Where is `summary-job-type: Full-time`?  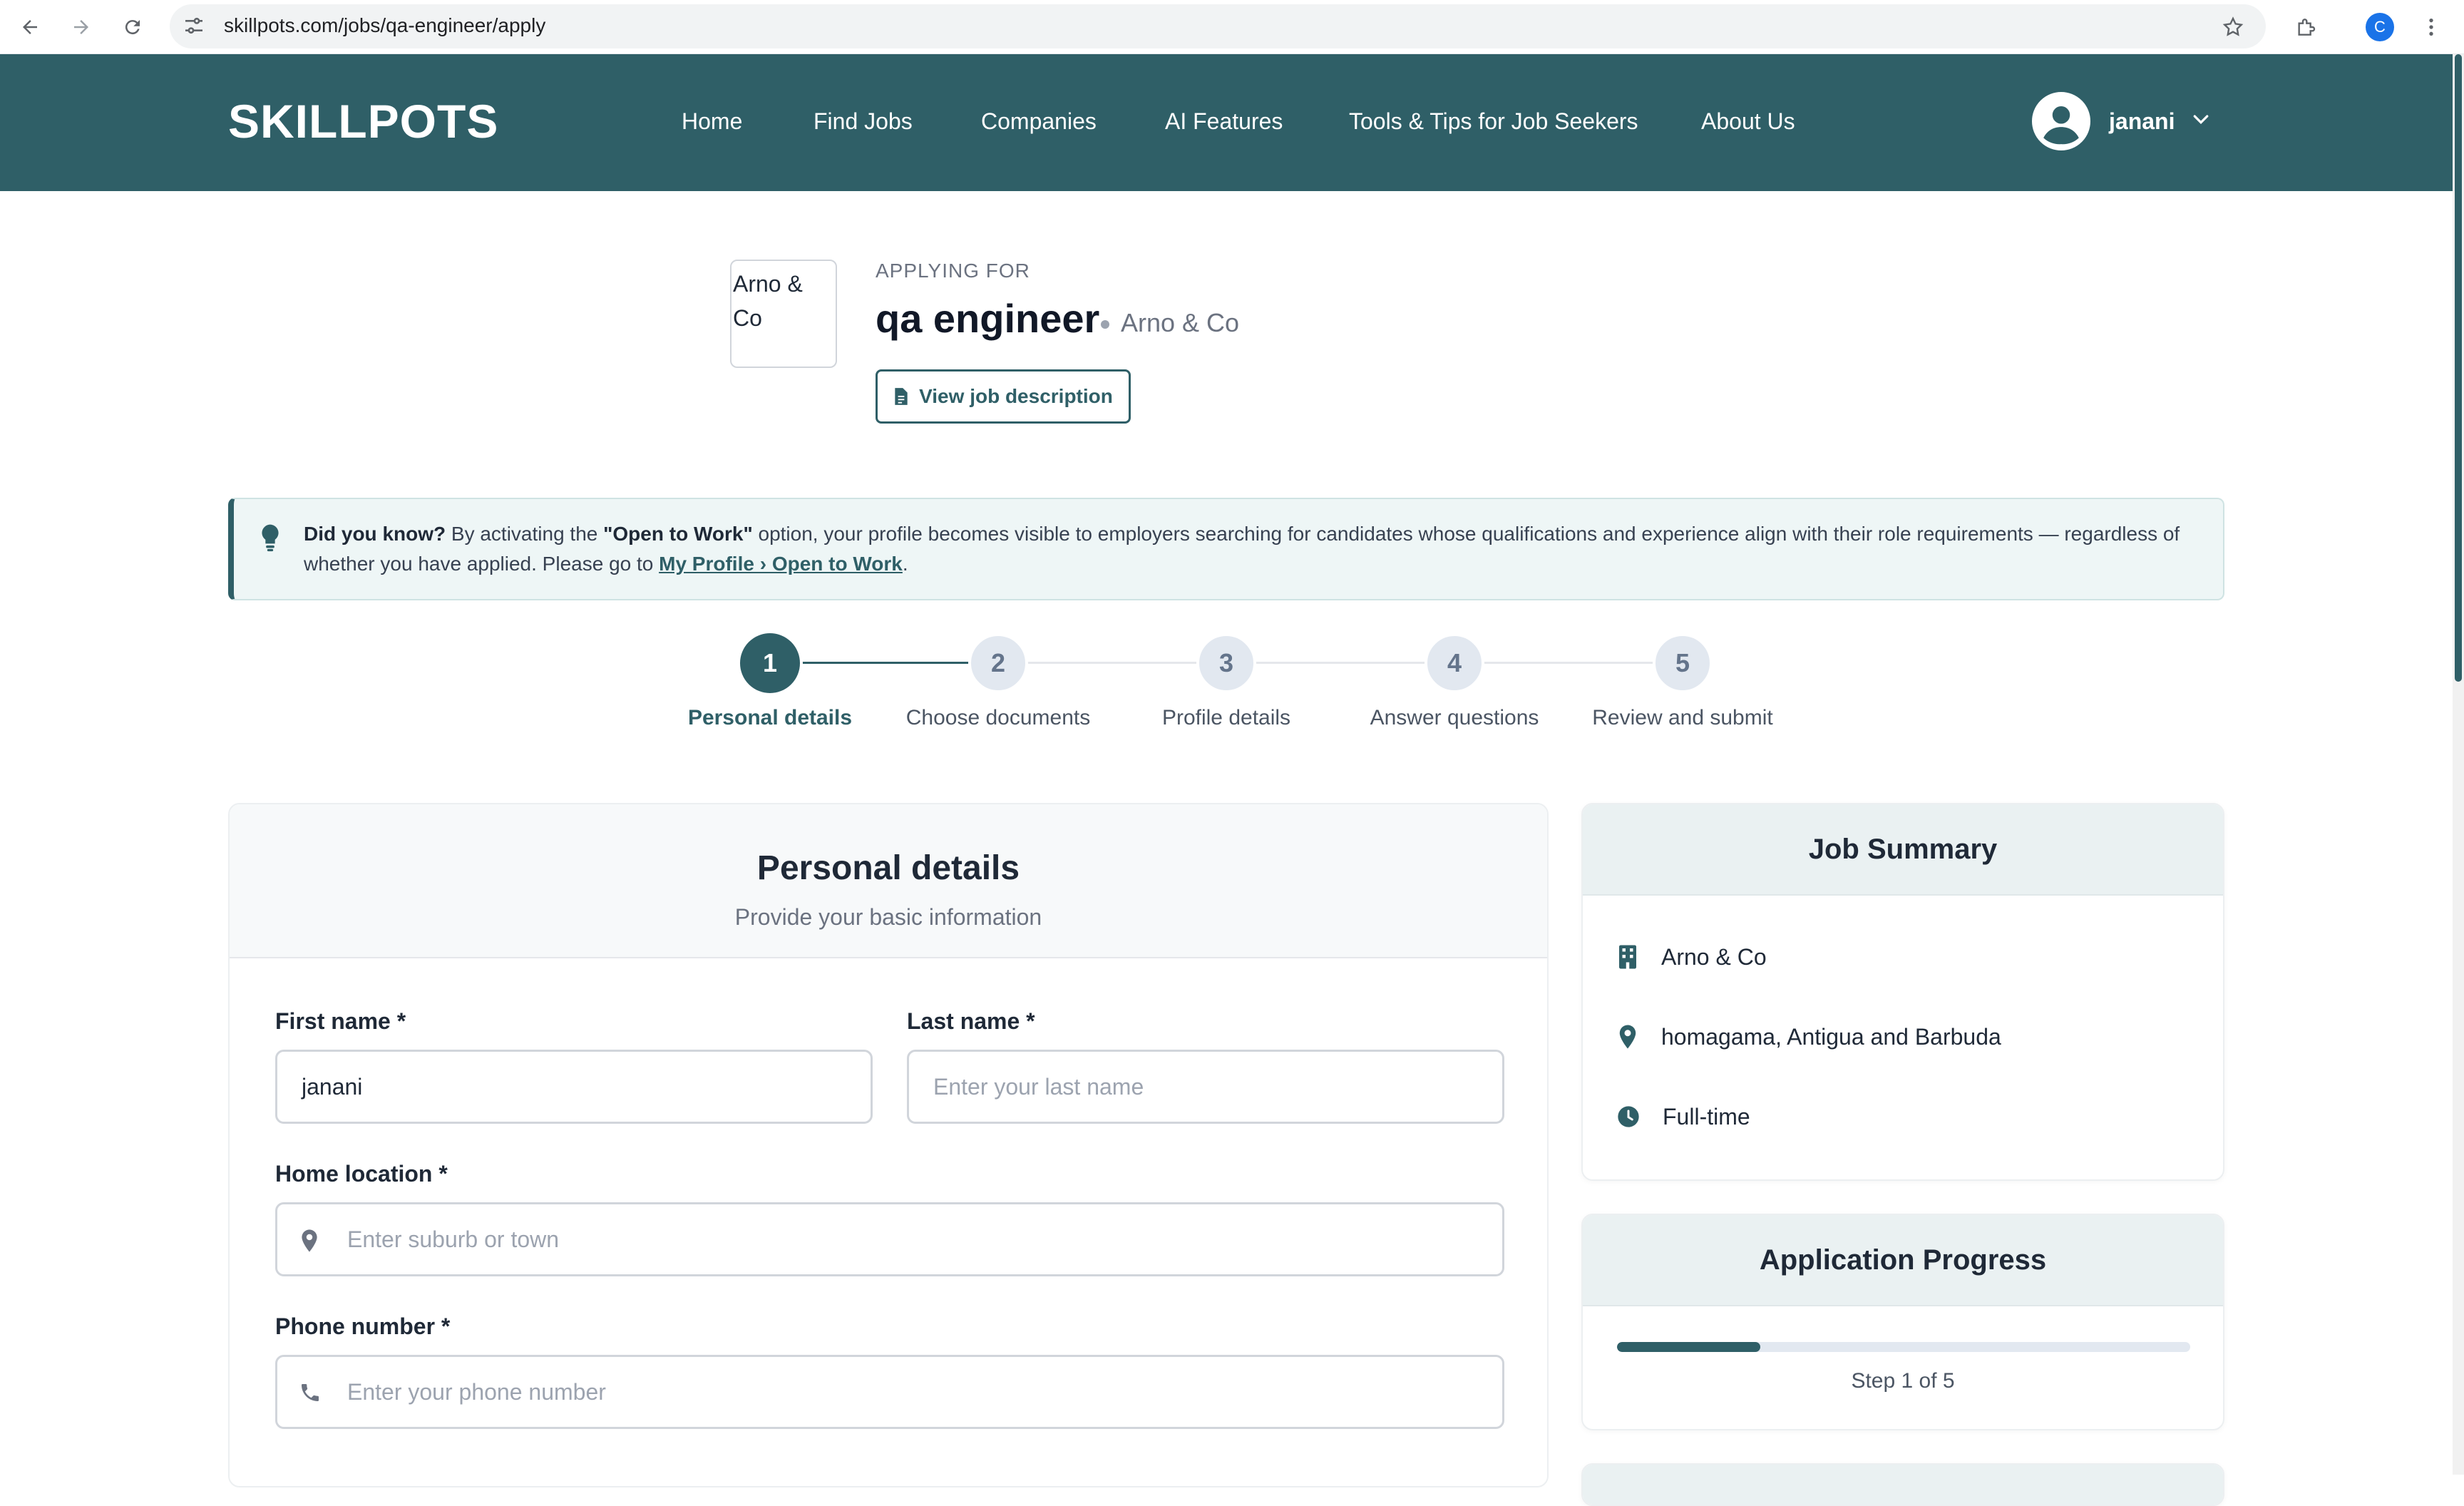
summary-job-type: Full-time is located at coordinates (1706, 1116).